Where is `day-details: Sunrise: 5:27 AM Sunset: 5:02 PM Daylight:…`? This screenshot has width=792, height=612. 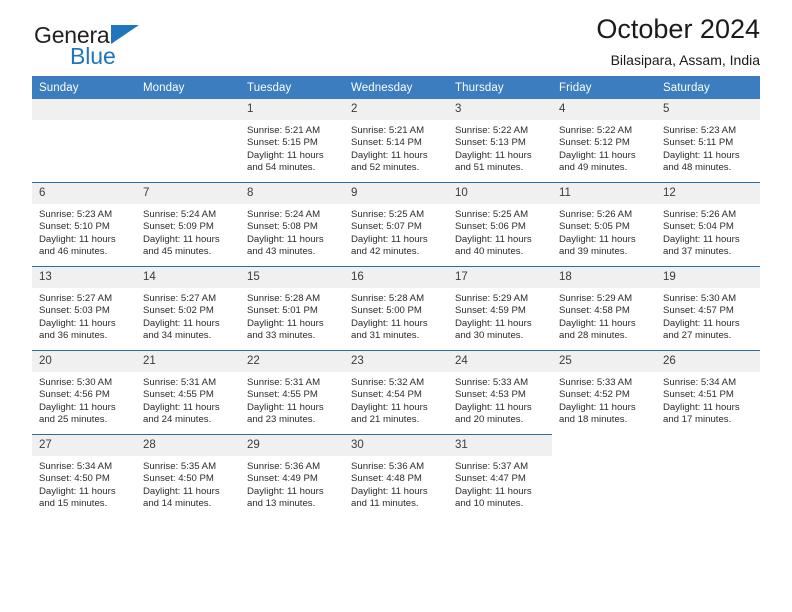 day-details: Sunrise: 5:27 AM Sunset: 5:02 PM Daylight:… is located at coordinates (188, 315).